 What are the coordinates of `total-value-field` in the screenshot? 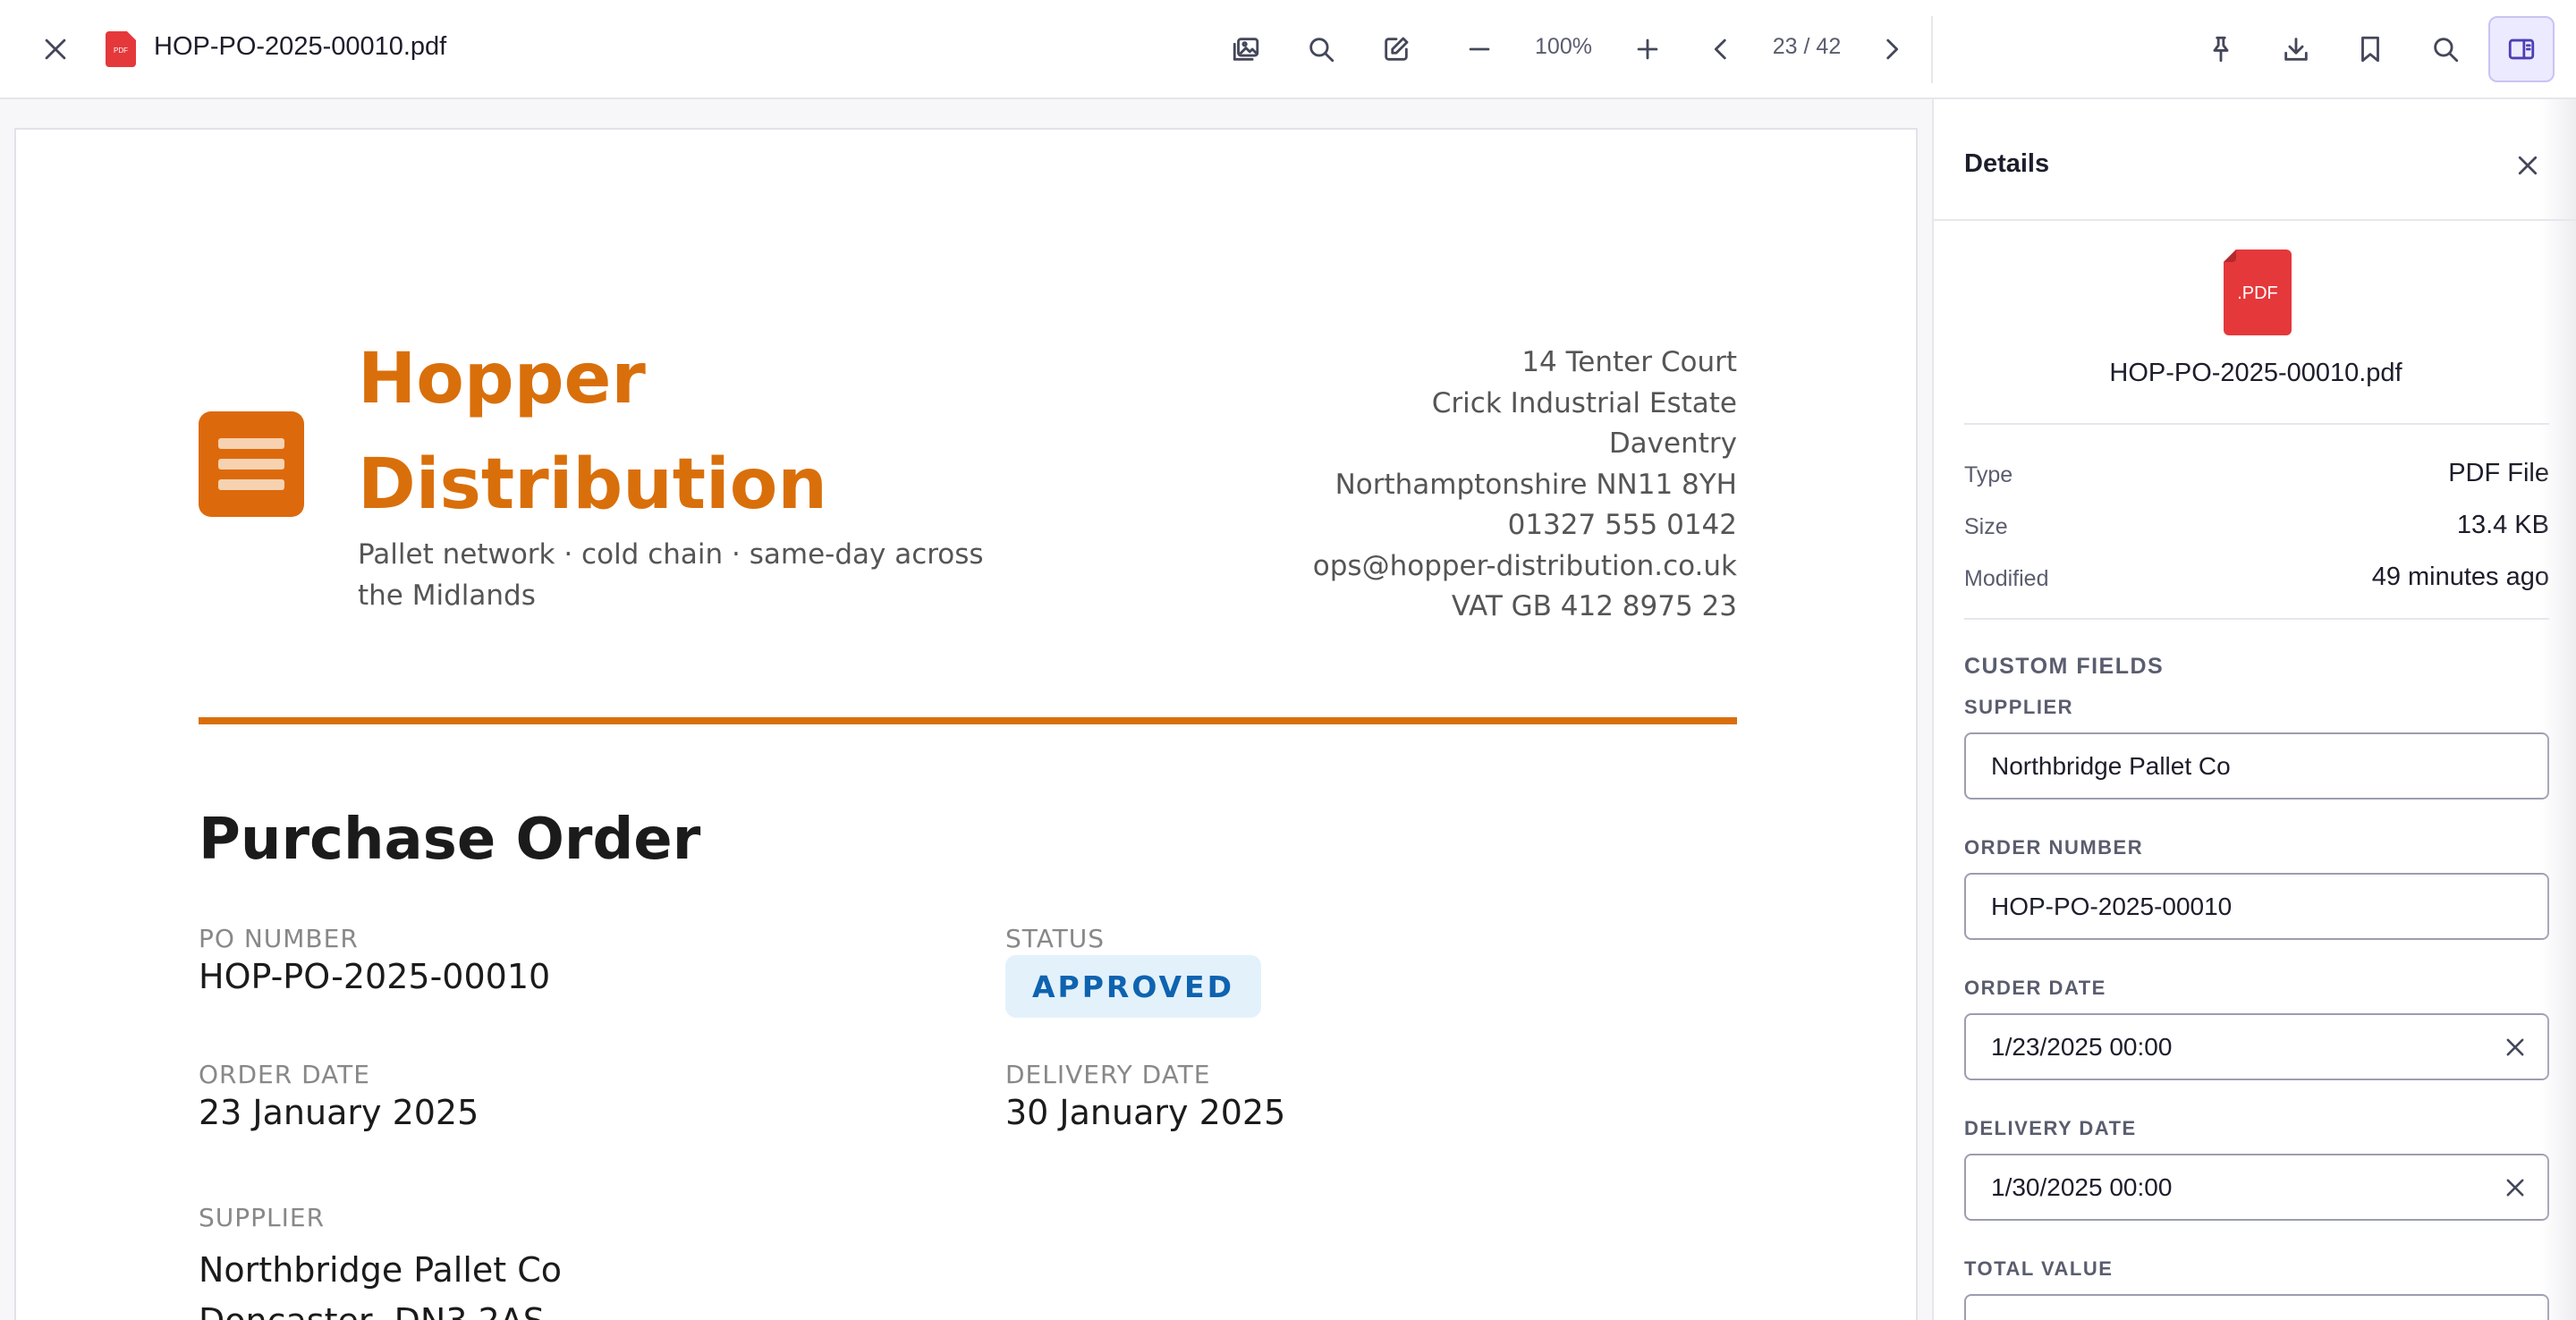 It's located at (2256, 1307).